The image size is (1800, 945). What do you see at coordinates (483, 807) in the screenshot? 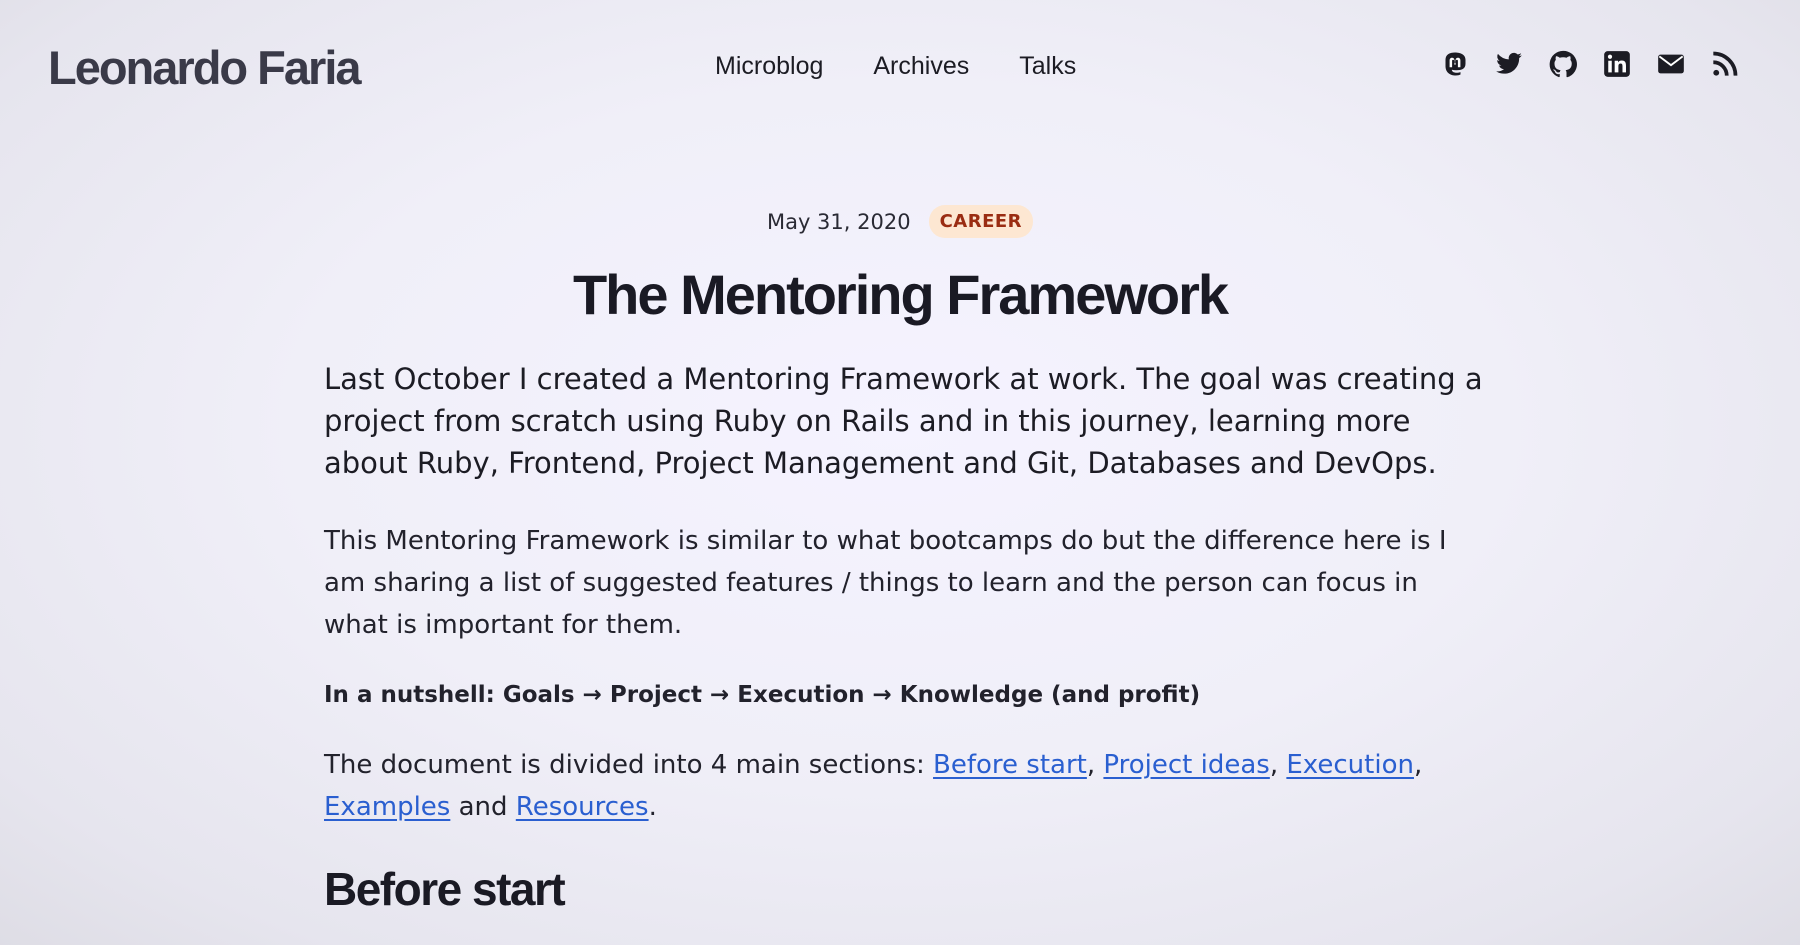
I see `and-text: and` at bounding box center [483, 807].